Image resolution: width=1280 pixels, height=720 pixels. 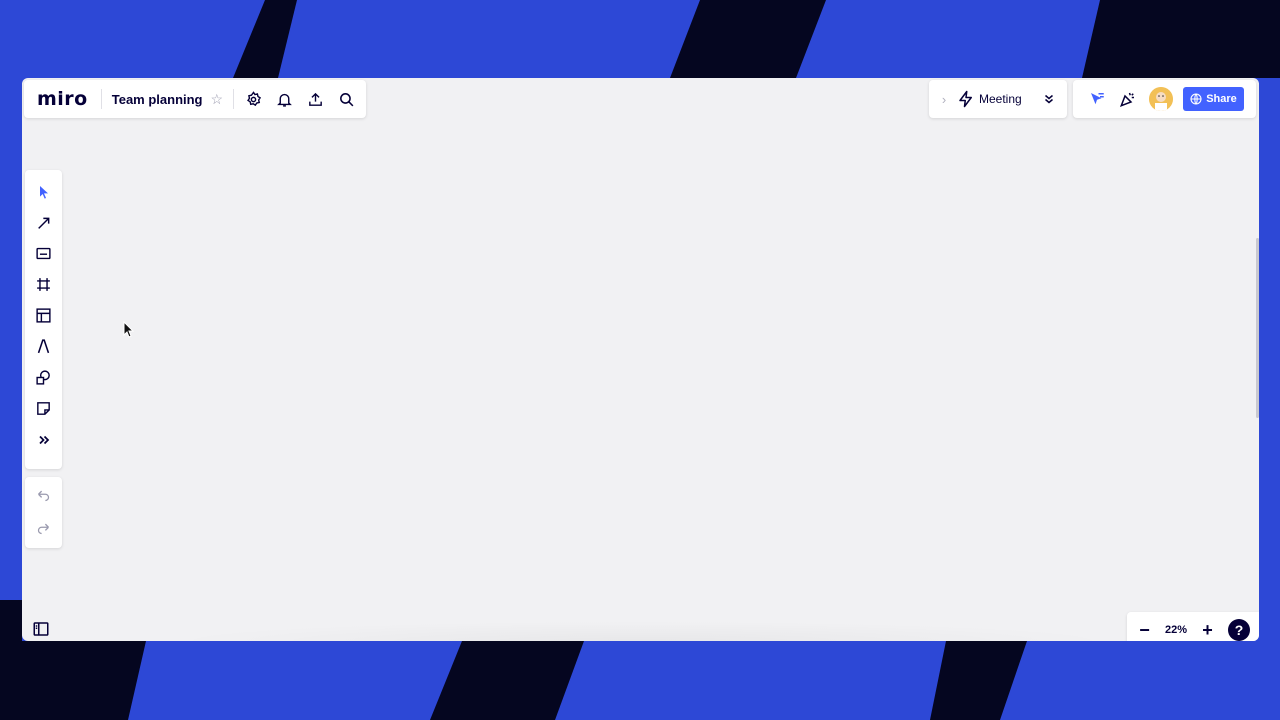 What do you see at coordinates (43, 315) in the screenshot?
I see `template-icon` at bounding box center [43, 315].